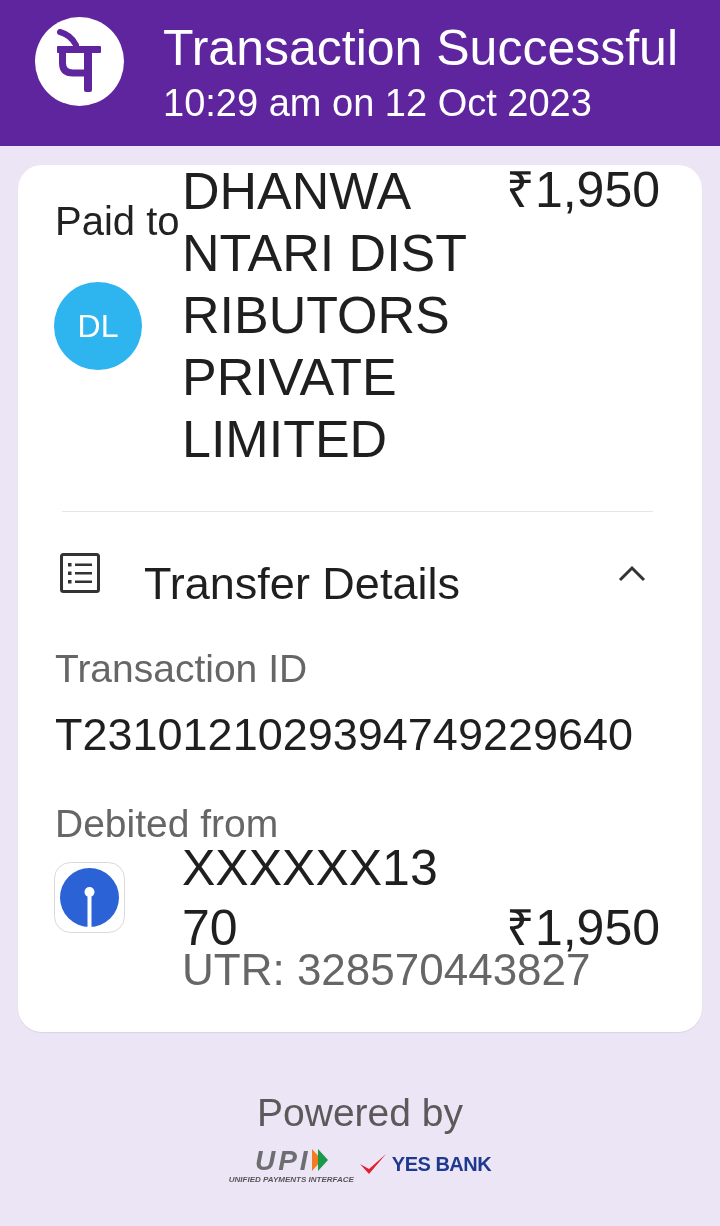 The width and height of the screenshot is (720, 1226). Describe the element at coordinates (80, 573) in the screenshot. I see `list-icon` at that location.